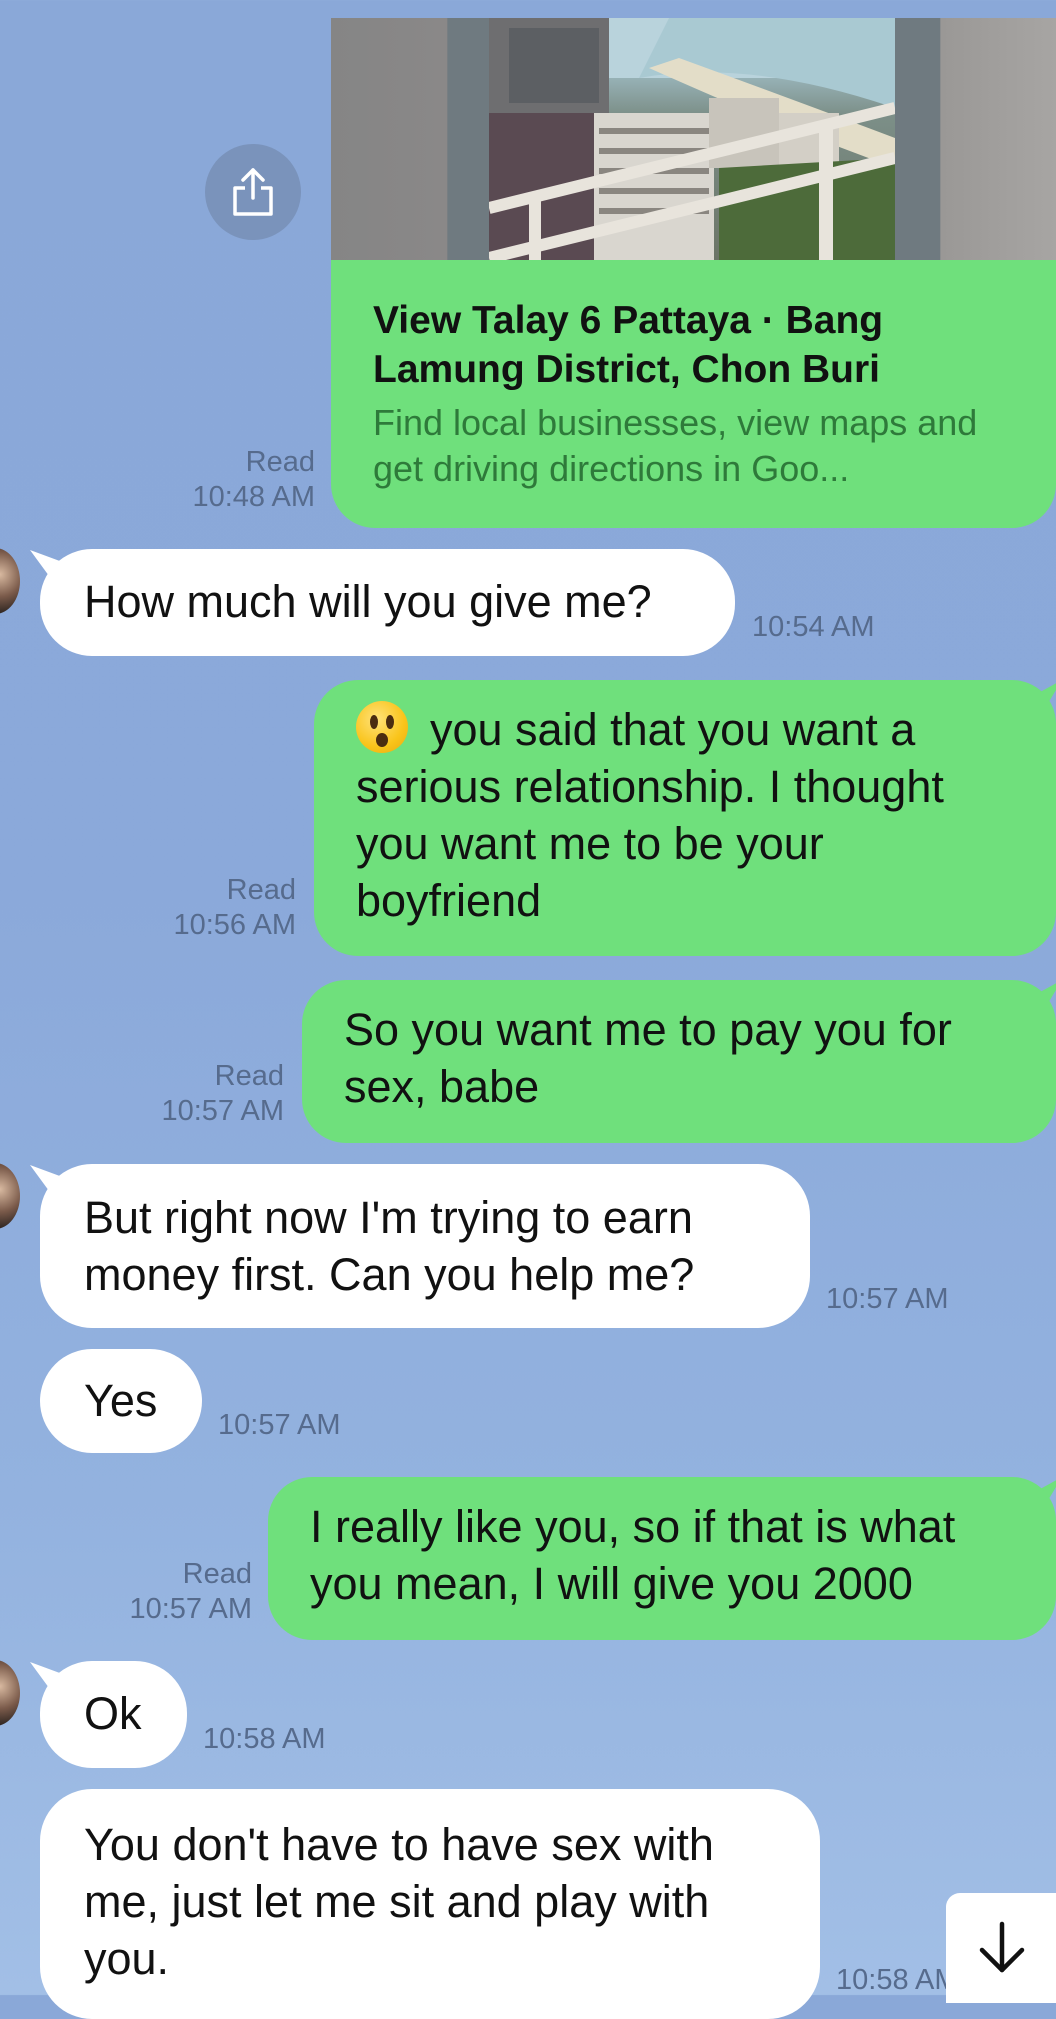 This screenshot has width=1056, height=2019. I want to click on incoming-message: How much will you give me?, so click(387, 602).